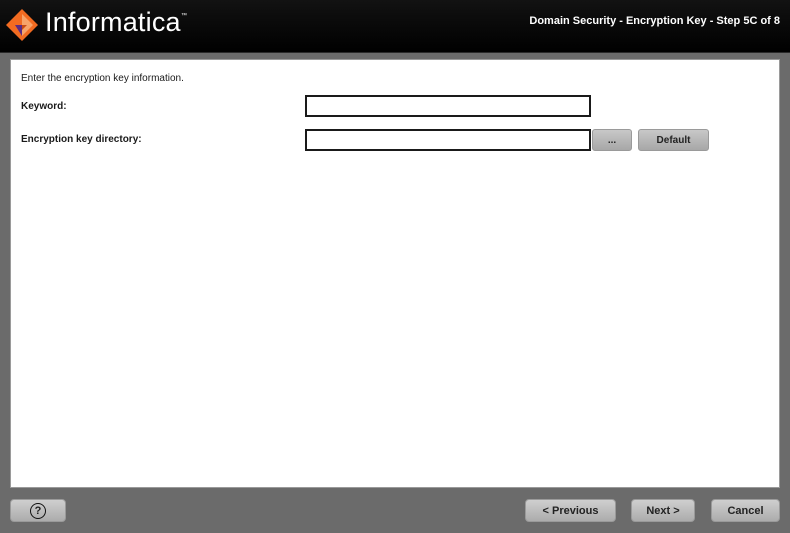 The image size is (790, 533). Describe the element at coordinates (44, 106) in the screenshot. I see `keyword-label: Keyword:` at that location.